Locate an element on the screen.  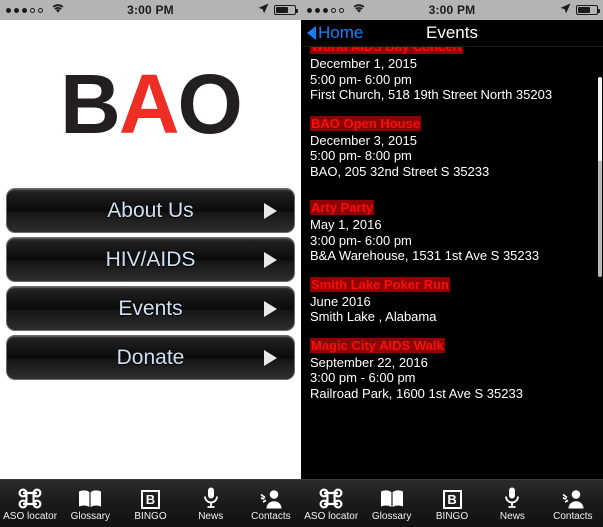
menu-label: About Us is located at coordinates (150, 210).